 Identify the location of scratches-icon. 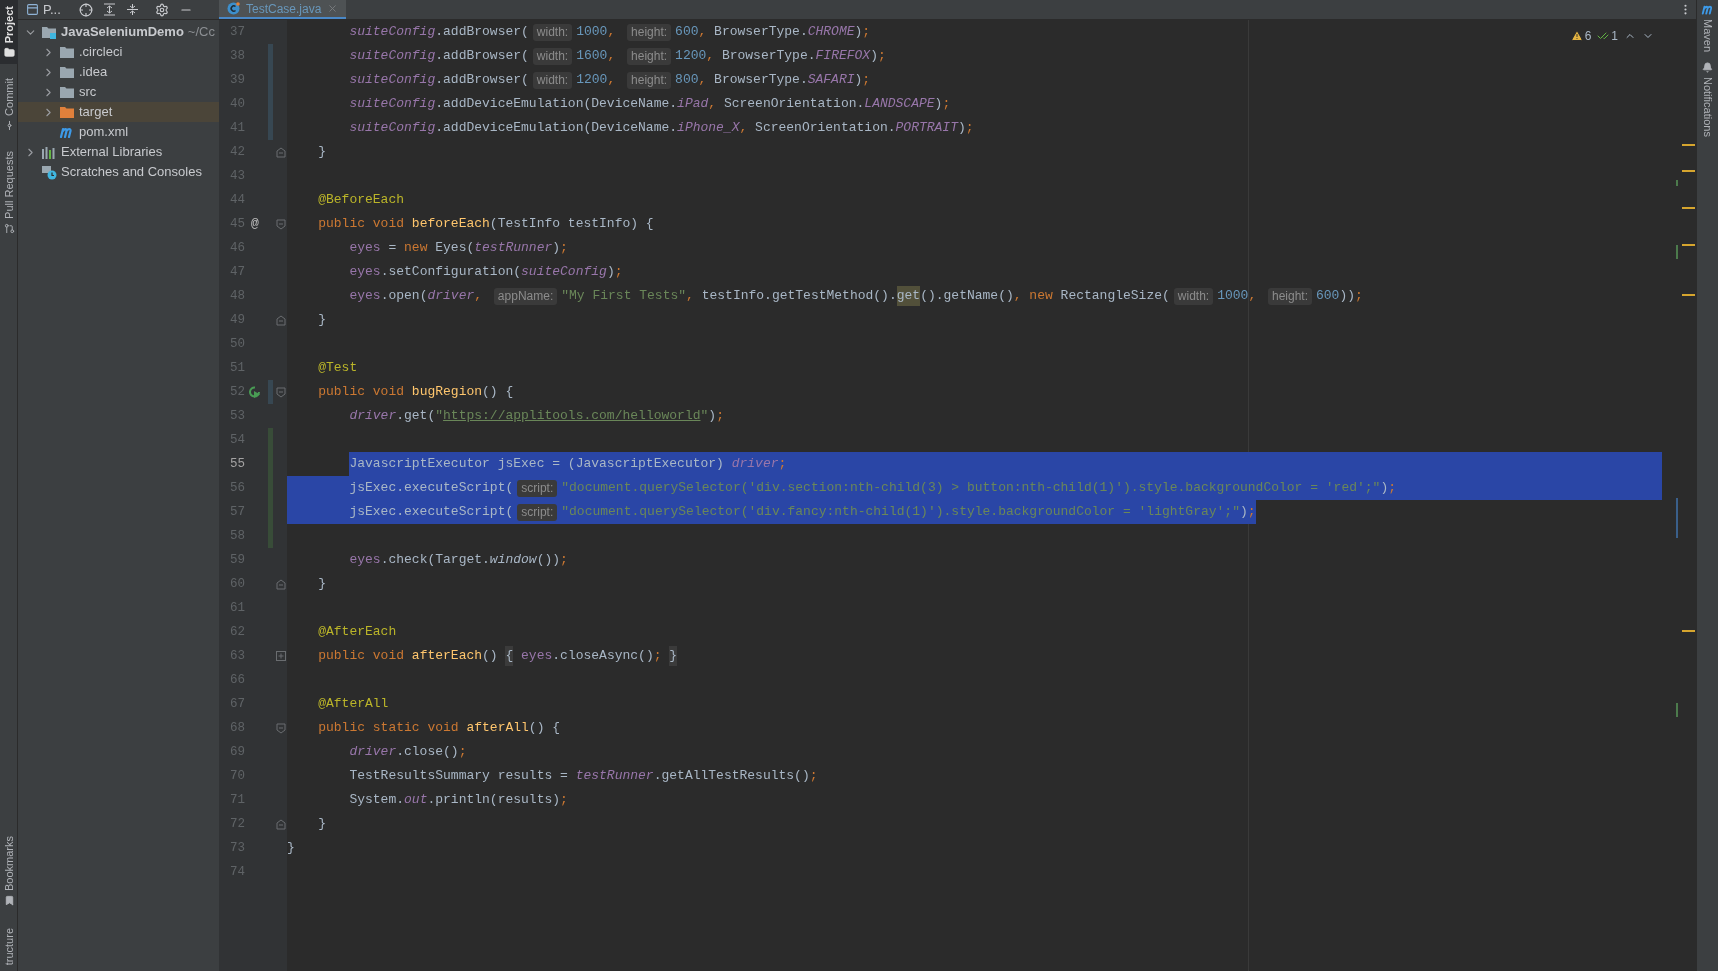
(49, 172).